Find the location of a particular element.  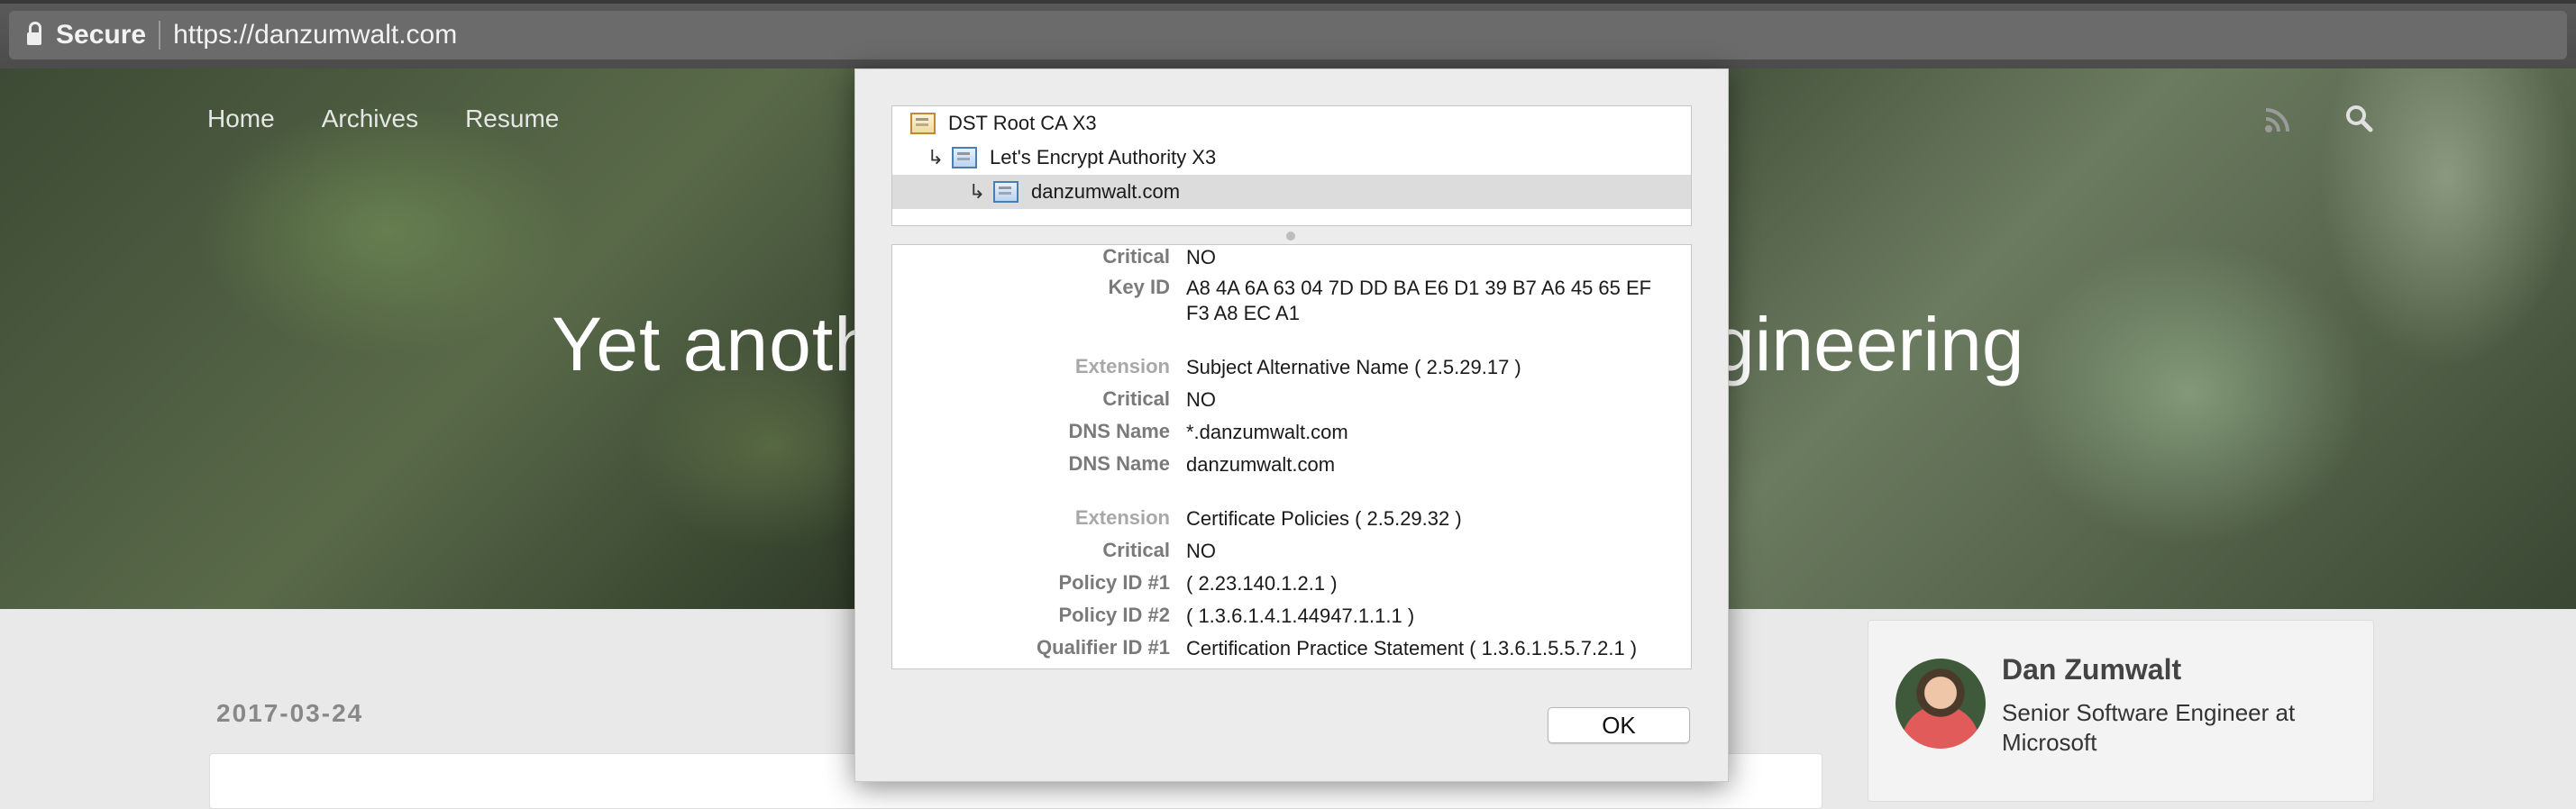

detail-value: Certificate Policies ( 2.5.29.32 ) is located at coordinates (1324, 518).